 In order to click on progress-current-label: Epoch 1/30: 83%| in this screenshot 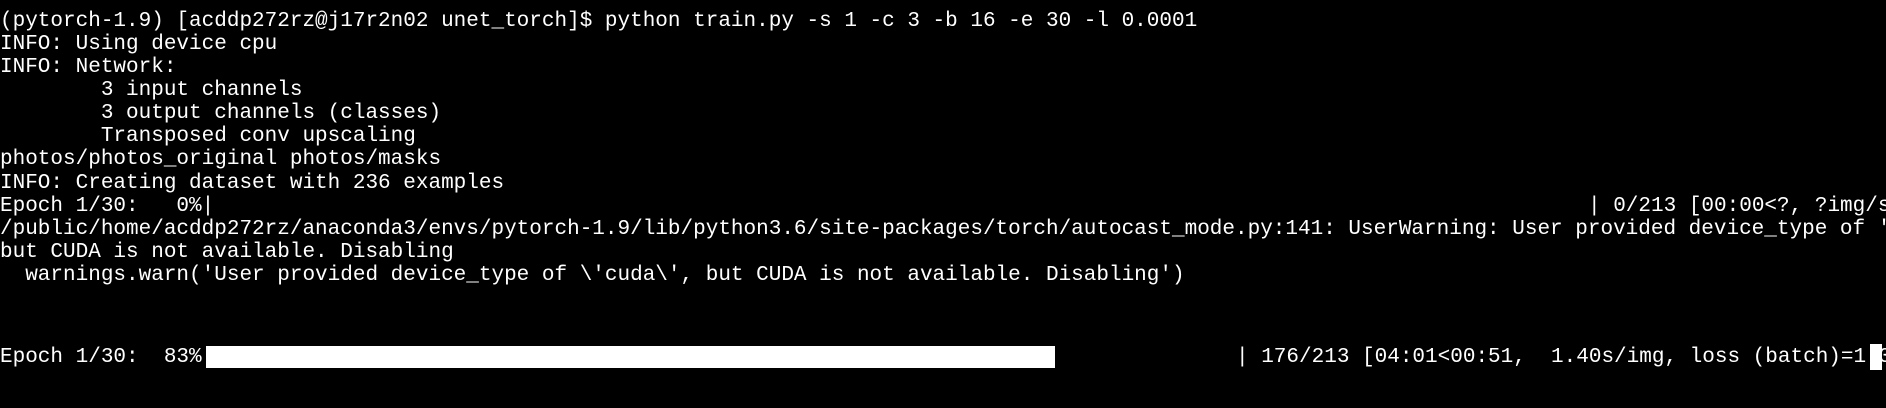, I will do `click(107, 357)`.